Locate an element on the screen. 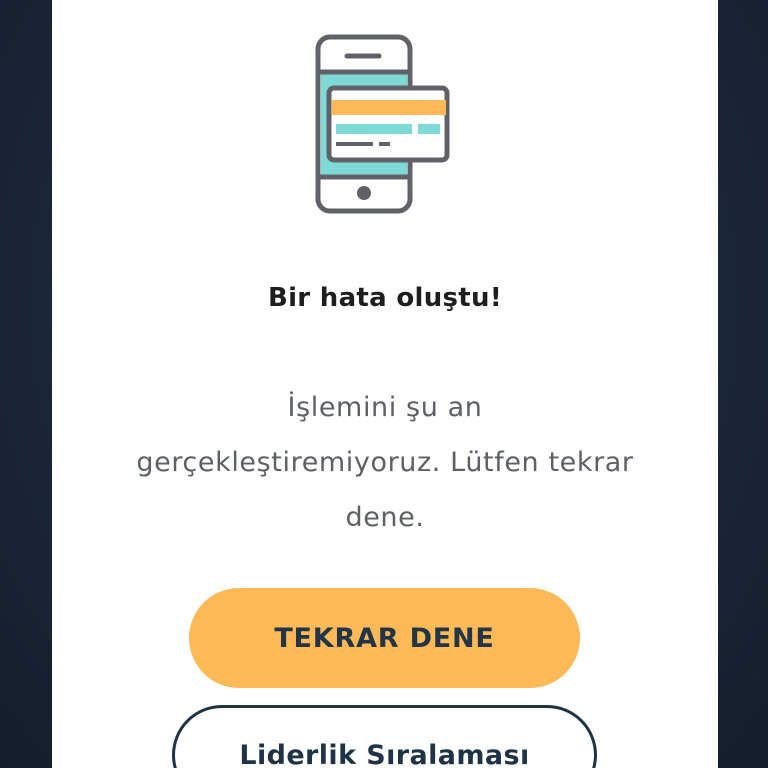 The height and width of the screenshot is (768, 768). retry-button: TEKRAR DENE is located at coordinates (384, 638).